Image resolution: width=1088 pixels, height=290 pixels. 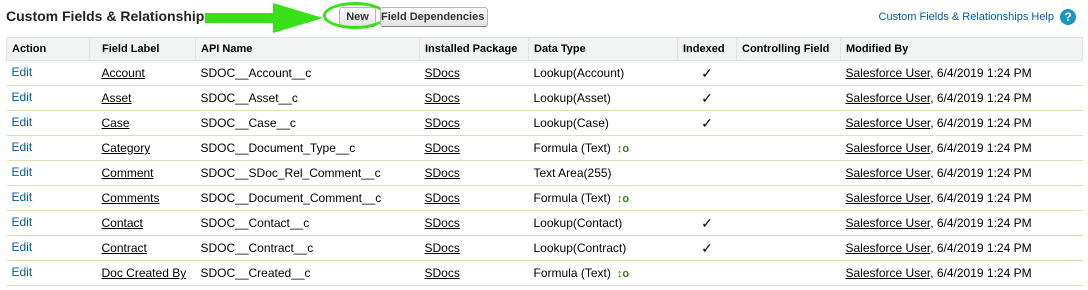 I want to click on help-icon: ?, so click(x=1068, y=17).